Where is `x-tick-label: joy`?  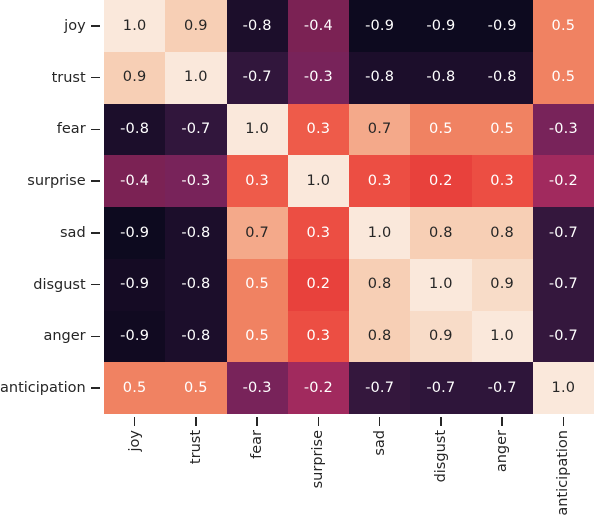
x-tick-label: joy is located at coordinates (134, 441).